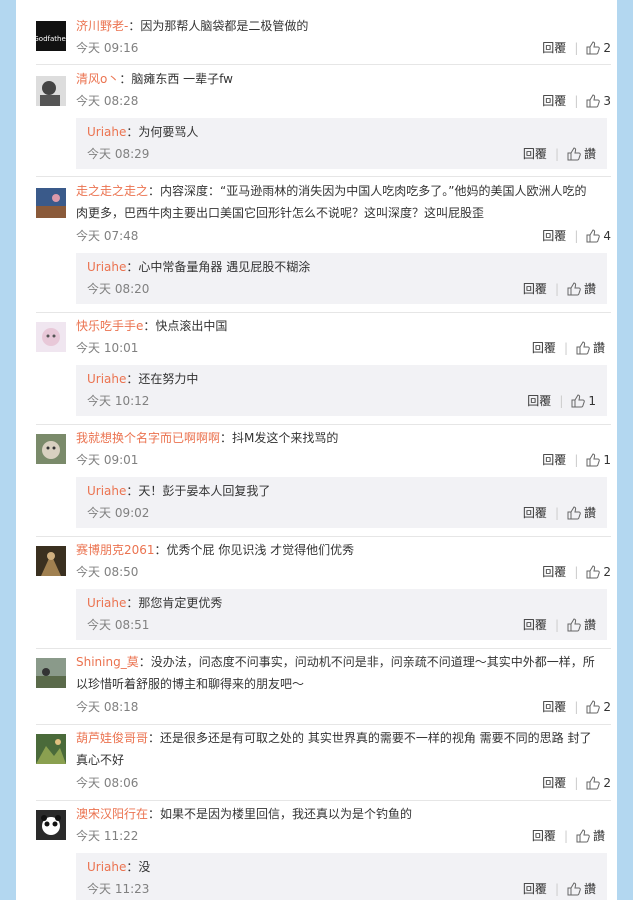 This screenshot has width=633, height=900. What do you see at coordinates (341, 401) in the screenshot?
I see `reply-meta: 今天 10:12 回覆 | 1` at bounding box center [341, 401].